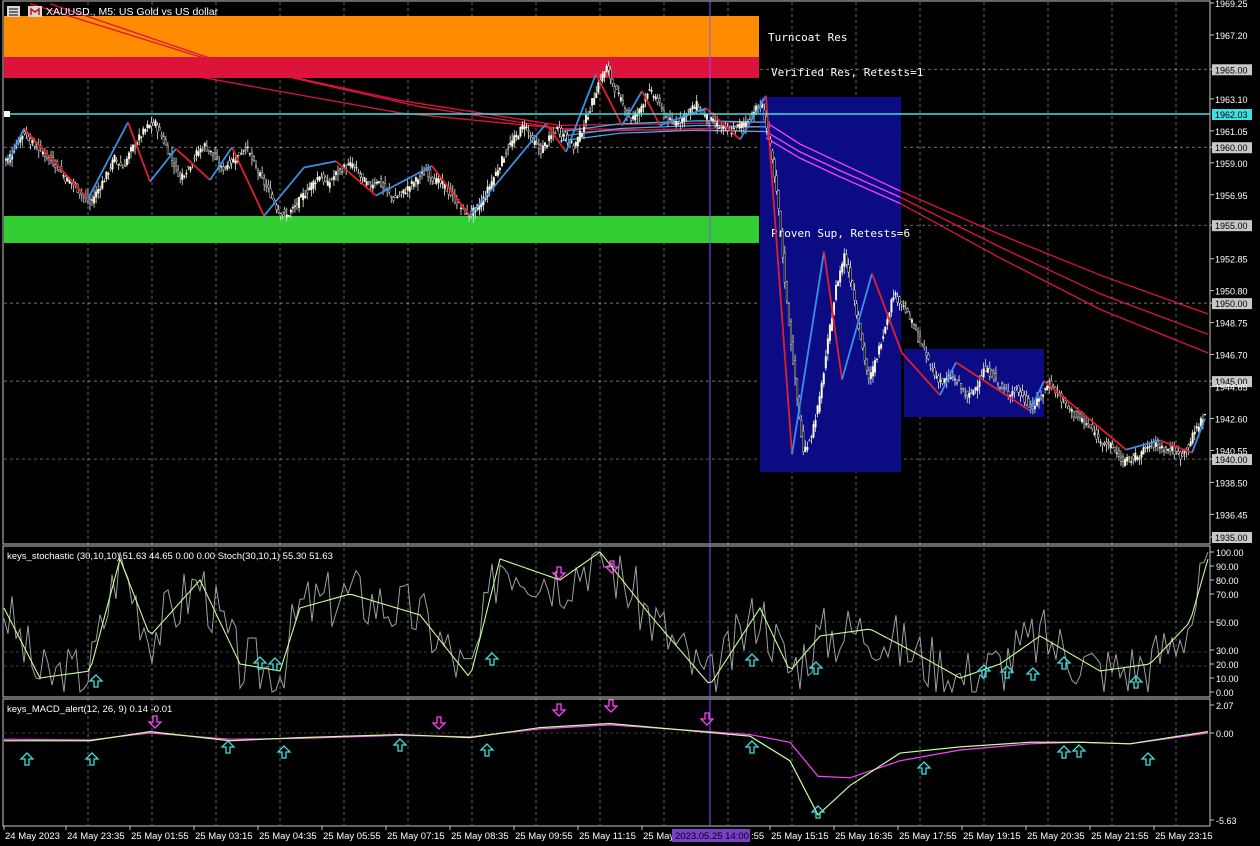 Image resolution: width=1260 pixels, height=846 pixels. What do you see at coordinates (416, 836) in the screenshot?
I see `time-tick-label: 25 May 07:15` at bounding box center [416, 836].